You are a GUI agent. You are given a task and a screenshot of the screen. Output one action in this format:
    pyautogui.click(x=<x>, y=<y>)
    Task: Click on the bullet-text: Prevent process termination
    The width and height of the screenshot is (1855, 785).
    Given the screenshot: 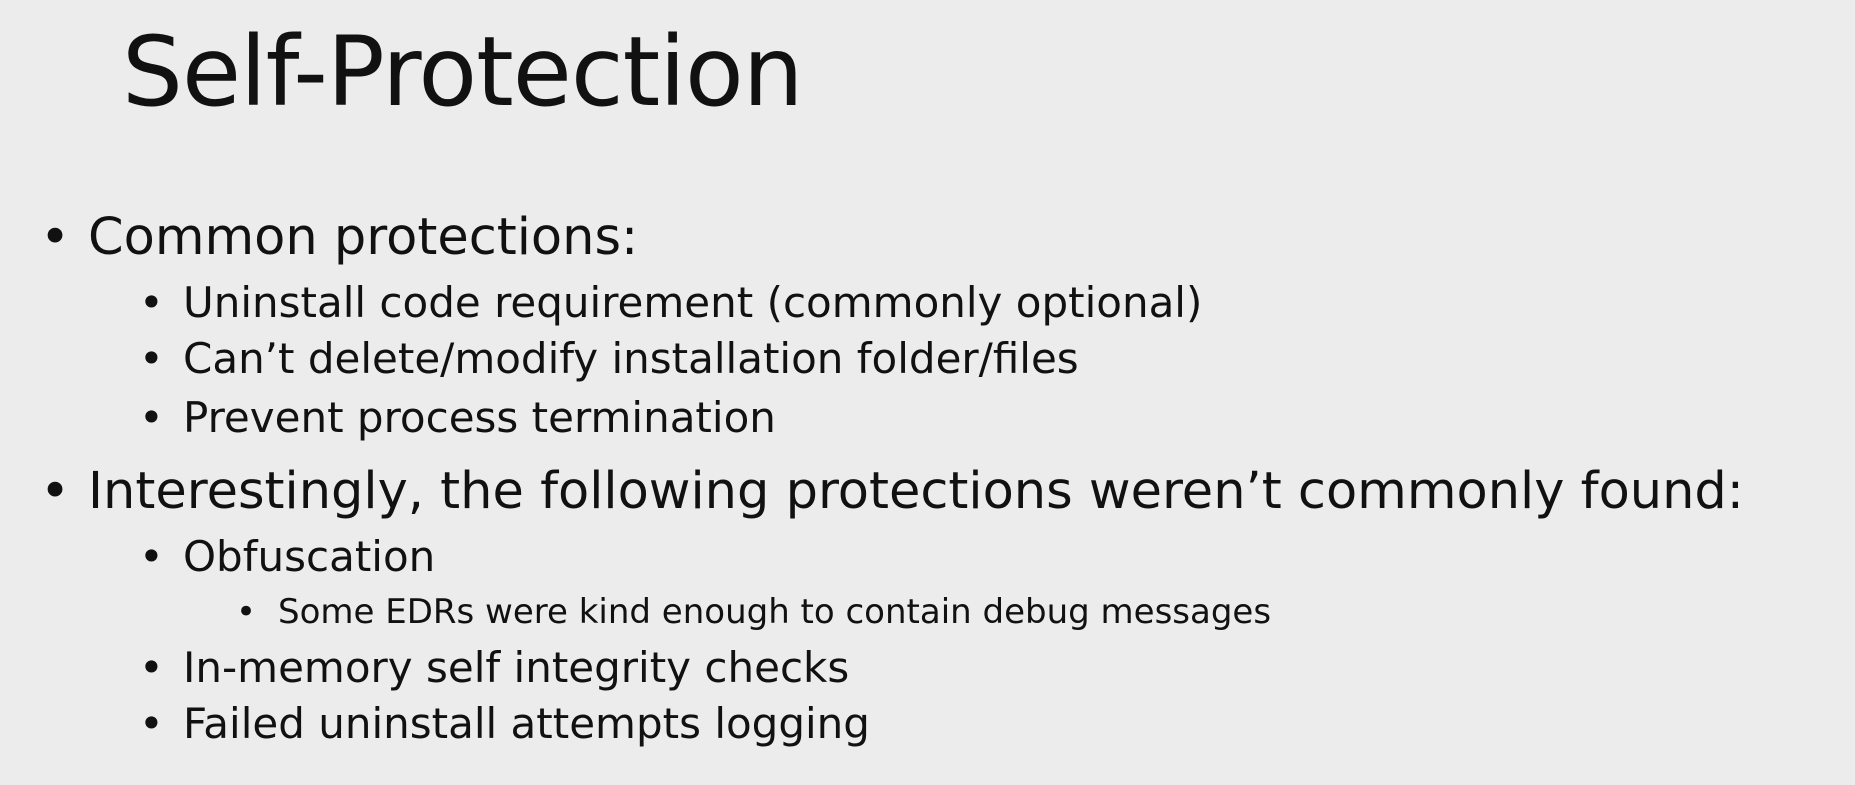 What is the action you would take?
    pyautogui.click(x=479, y=417)
    